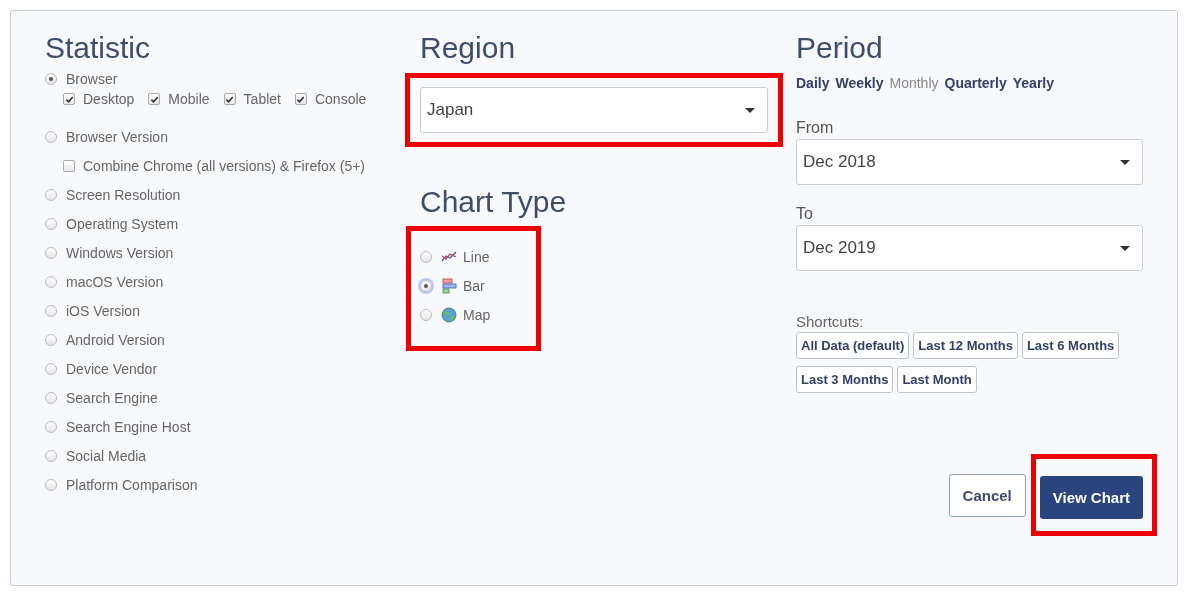 The width and height of the screenshot is (1186, 596). What do you see at coordinates (92, 79) in the screenshot?
I see `radio-label: Browser` at bounding box center [92, 79].